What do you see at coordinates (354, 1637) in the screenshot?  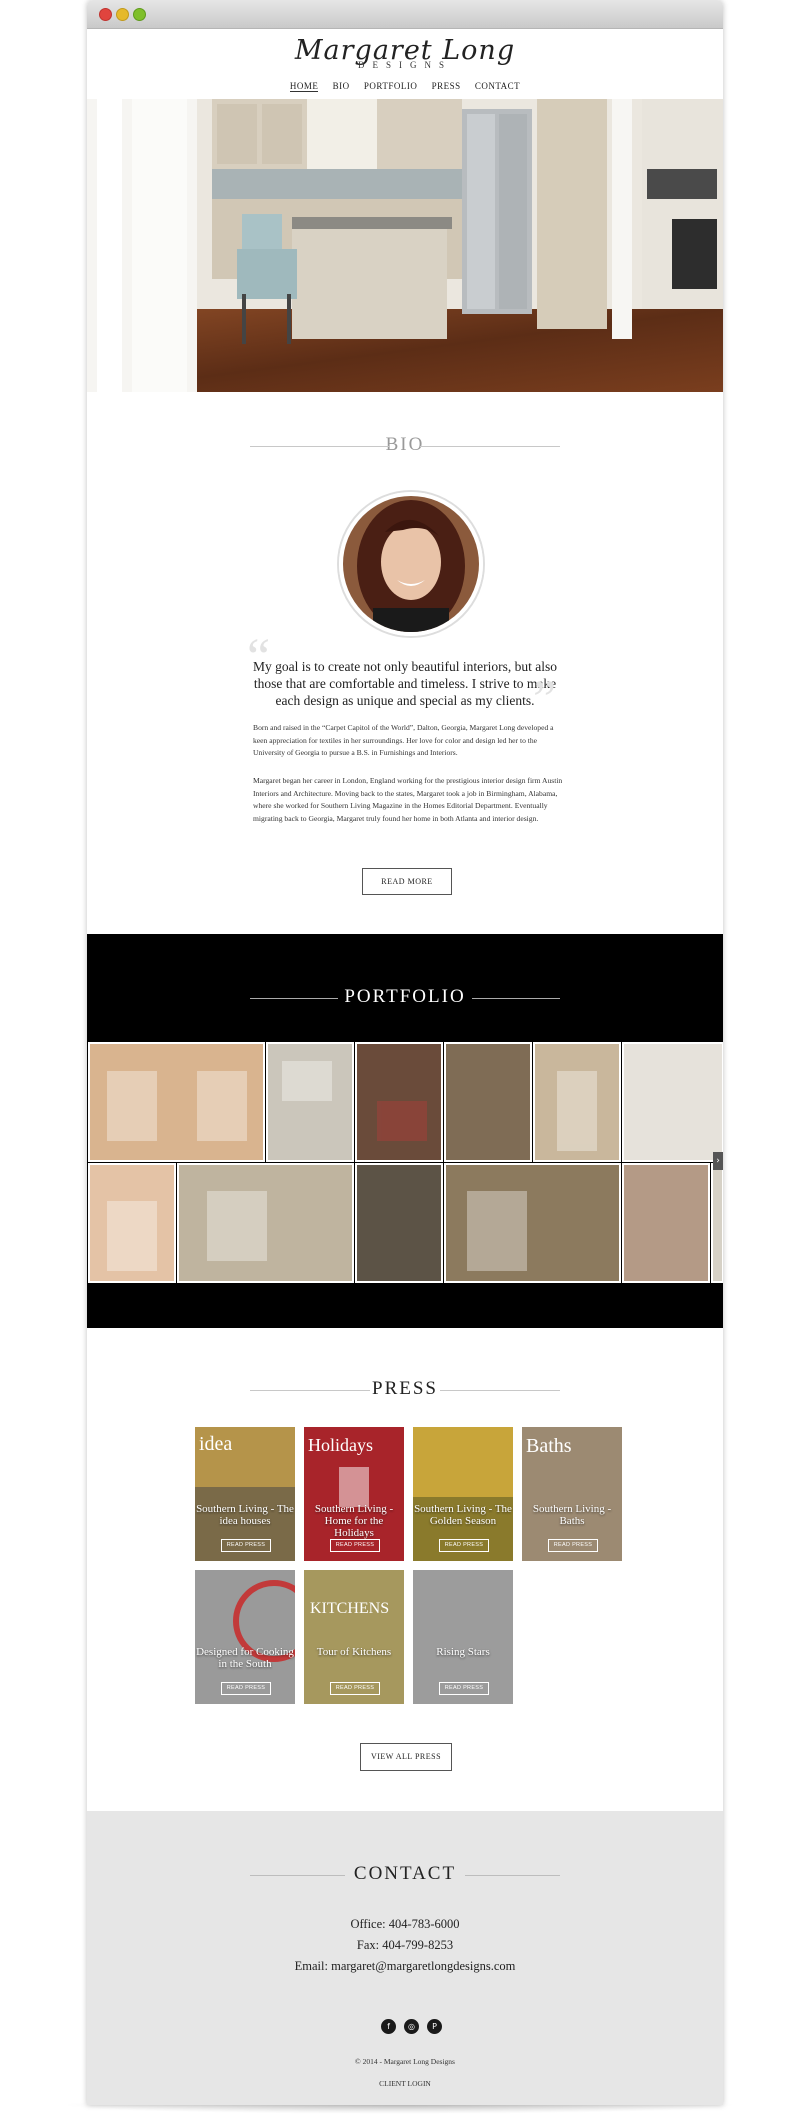 I see `press-item: KITCHENS Tour of Kitchens READ PRESS` at bounding box center [354, 1637].